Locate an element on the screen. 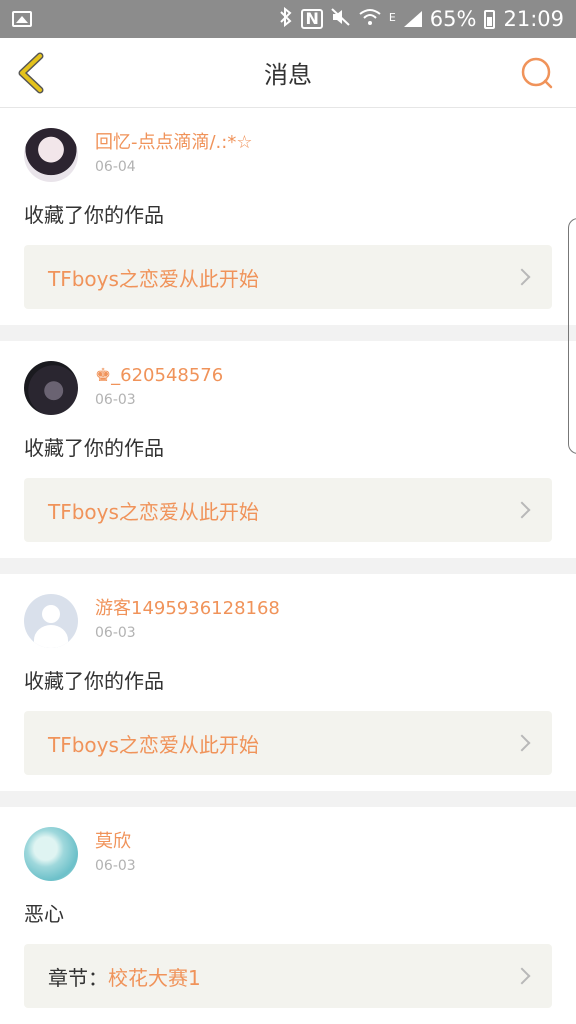  nav-bar: 消息 is located at coordinates (288, 73).